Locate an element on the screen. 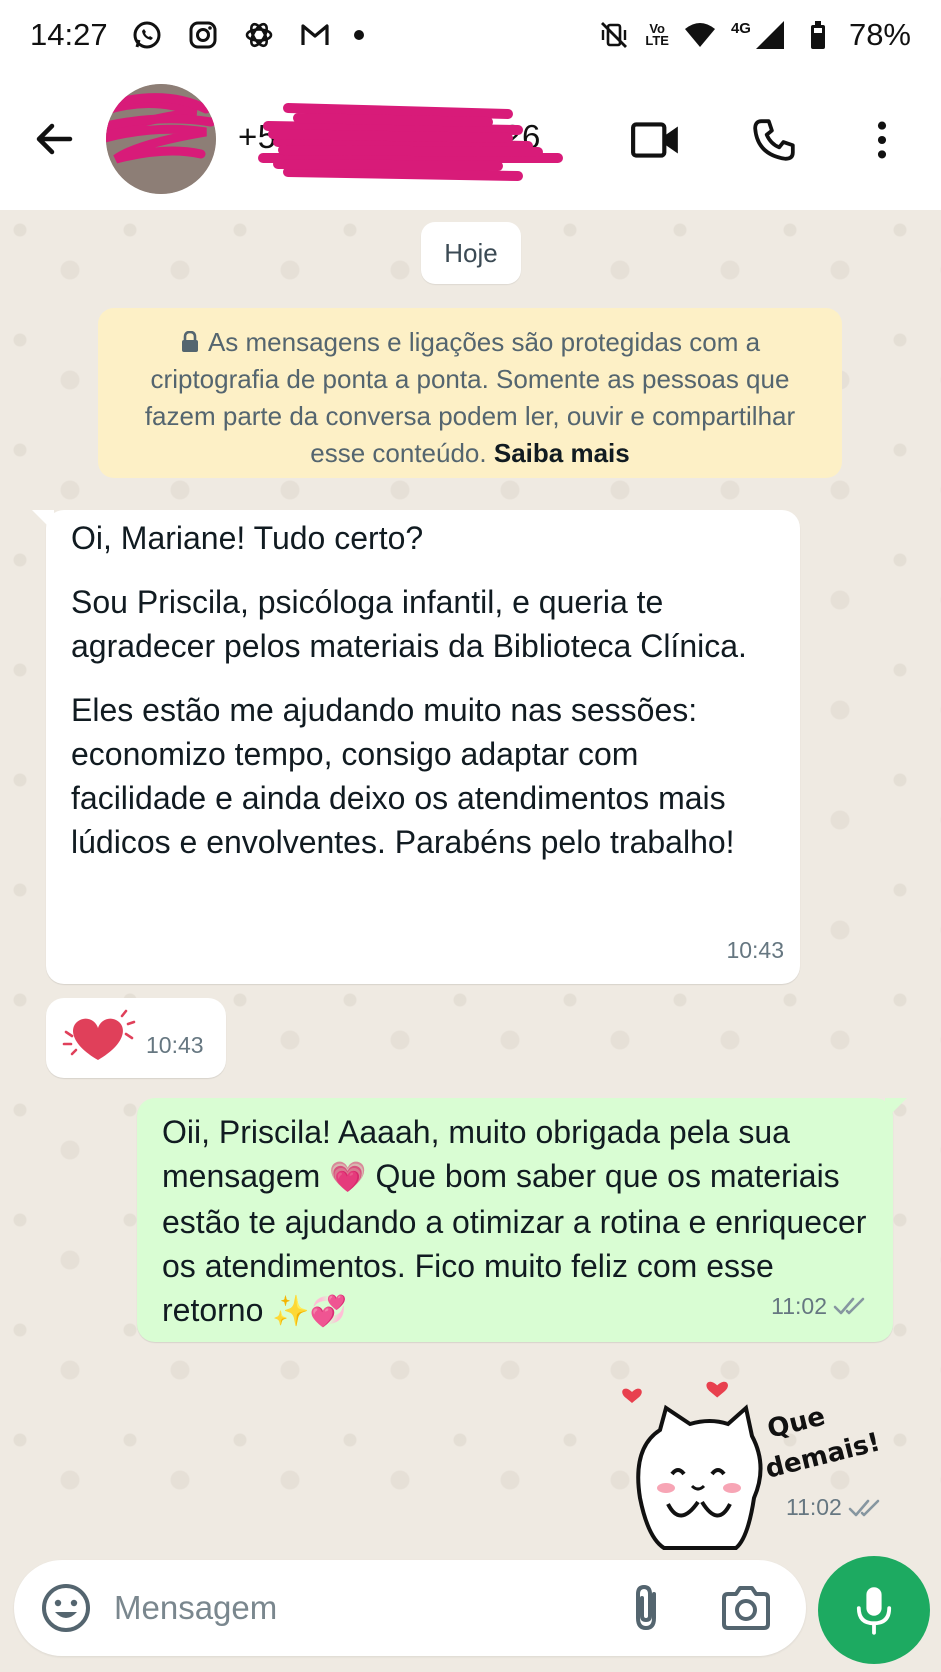 This screenshot has width=941, height=1672. avatar is located at coordinates (161, 139).